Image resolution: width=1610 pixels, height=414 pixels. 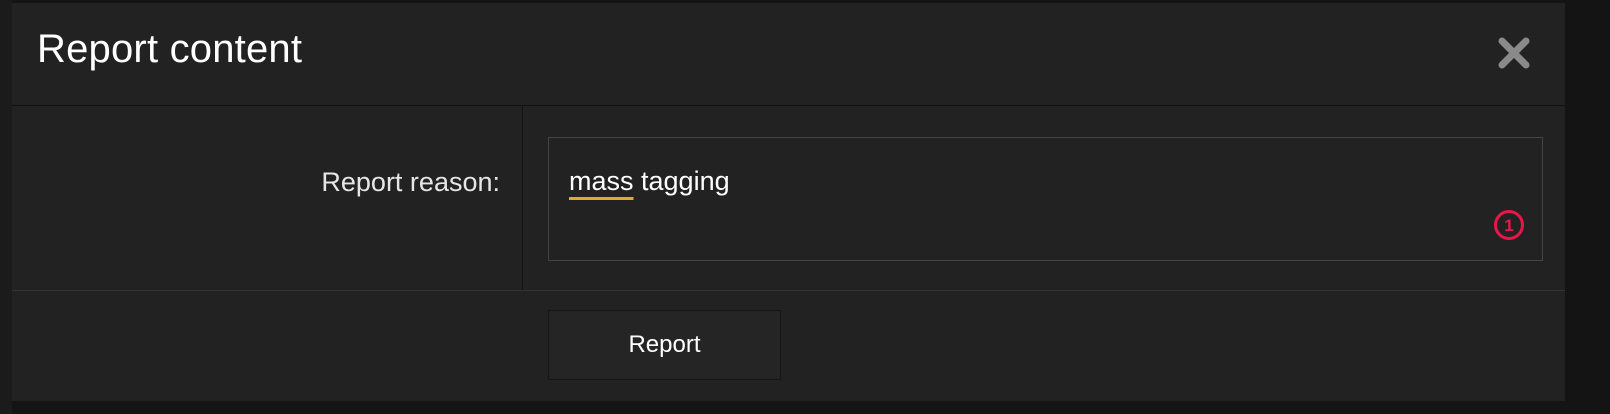 I want to click on report-reason-label: Report reason:, so click(x=410, y=182).